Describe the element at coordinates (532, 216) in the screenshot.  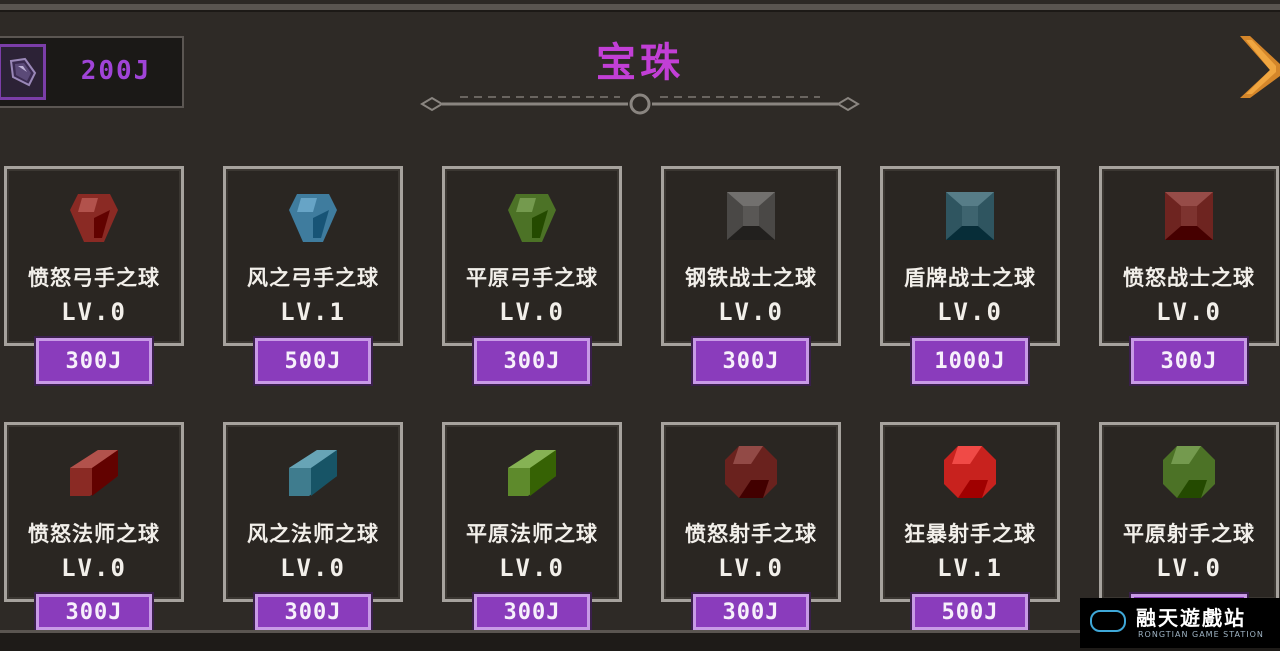
I see `green-shield-gem-icon` at that location.